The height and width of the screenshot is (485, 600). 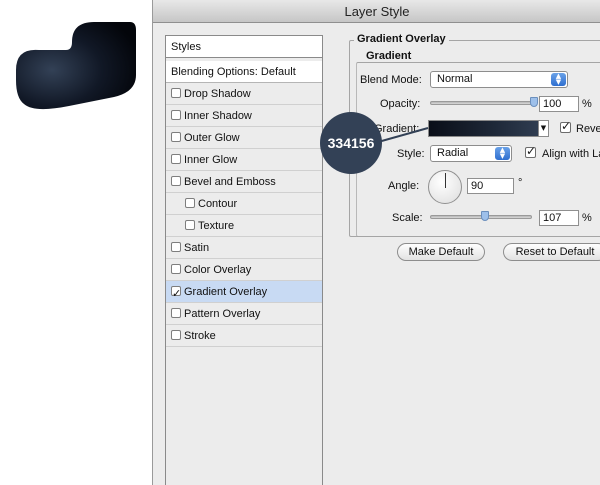 What do you see at coordinates (176, 247) in the screenshot?
I see `satin-checkbox` at bounding box center [176, 247].